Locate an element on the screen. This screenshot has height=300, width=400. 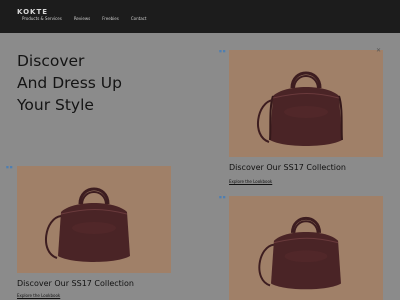
hero-line-1: Discover is located at coordinates (51, 61).